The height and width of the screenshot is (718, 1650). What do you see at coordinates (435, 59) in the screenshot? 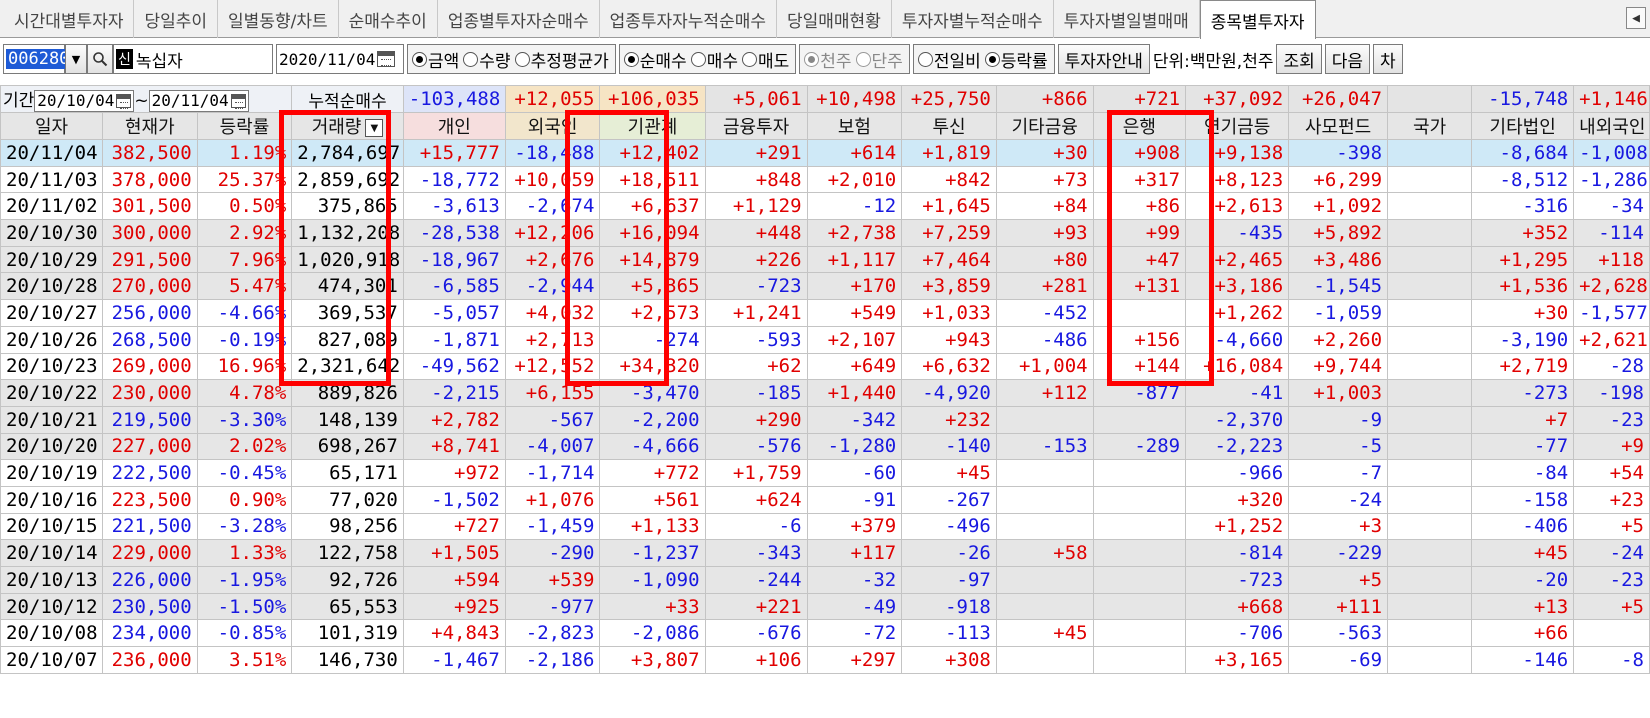
I see `group1-option-0: 금액` at bounding box center [435, 59].